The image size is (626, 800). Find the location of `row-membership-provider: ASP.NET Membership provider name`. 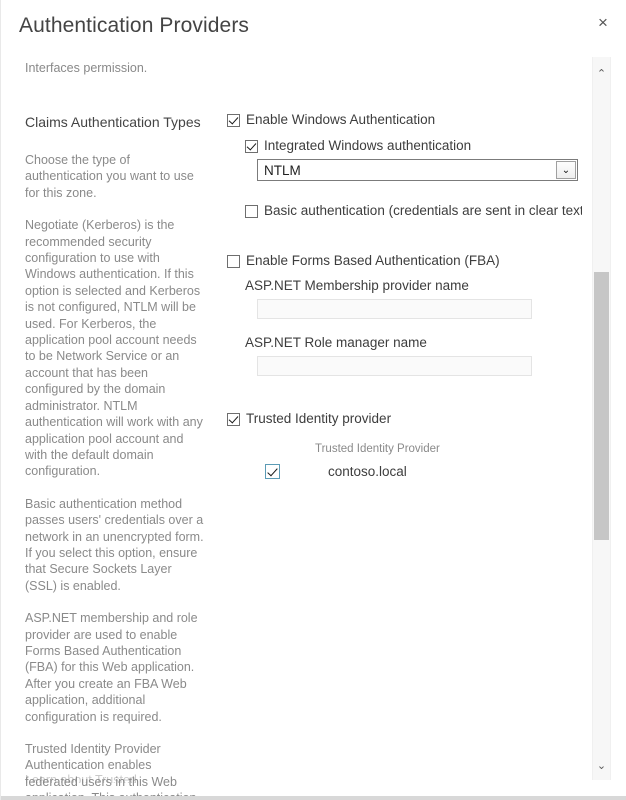

row-membership-provider: ASP.NET Membership provider name is located at coordinates (404, 298).